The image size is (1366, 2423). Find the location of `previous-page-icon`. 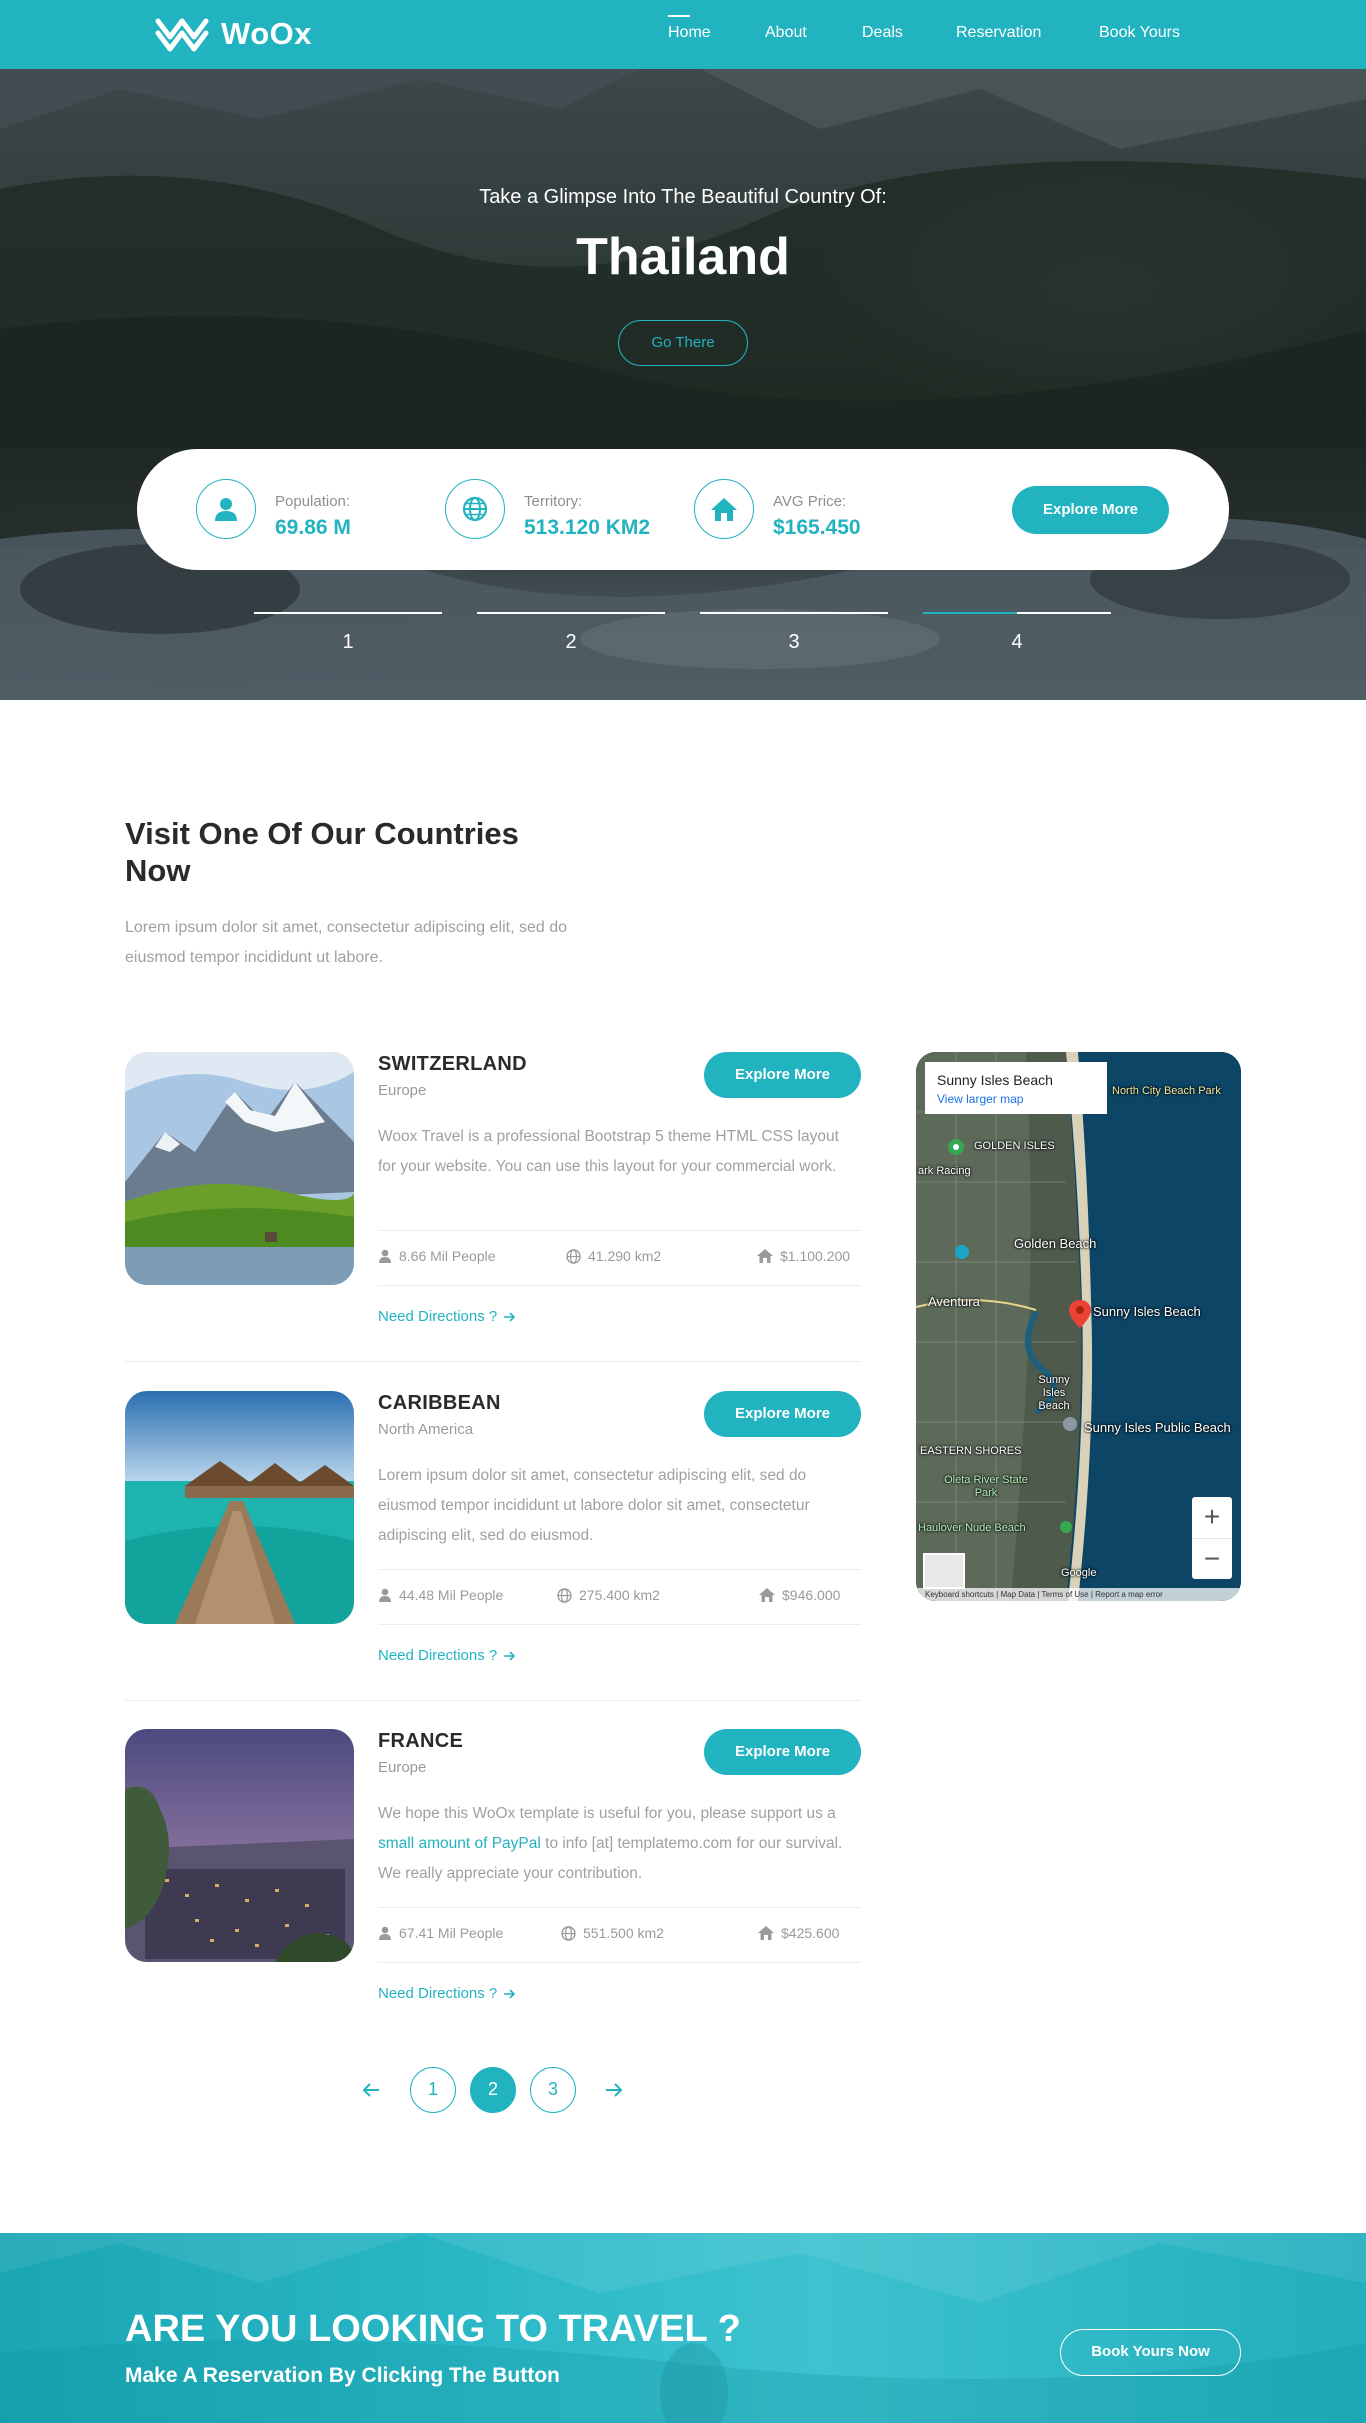

previous-page-icon is located at coordinates (371, 2090).